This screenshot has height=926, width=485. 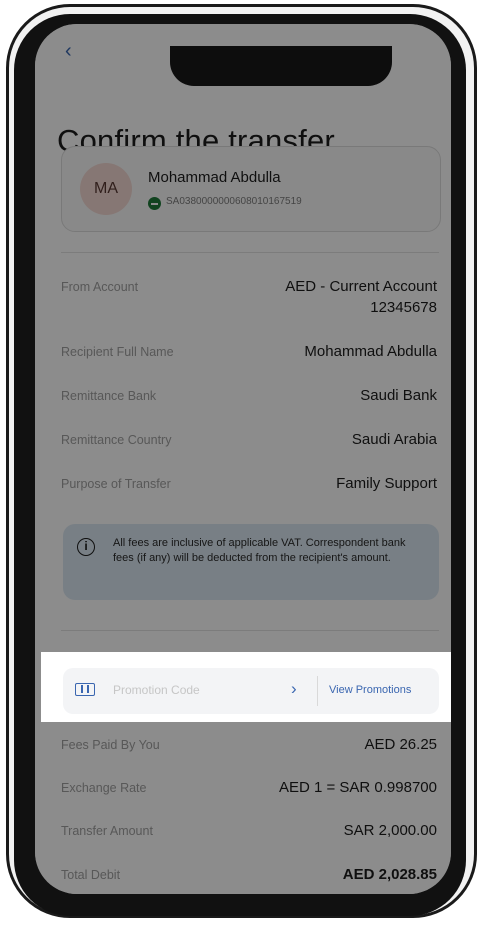 What do you see at coordinates (389, 874) in the screenshot?
I see `total-debit-value: AED 2,028.85` at bounding box center [389, 874].